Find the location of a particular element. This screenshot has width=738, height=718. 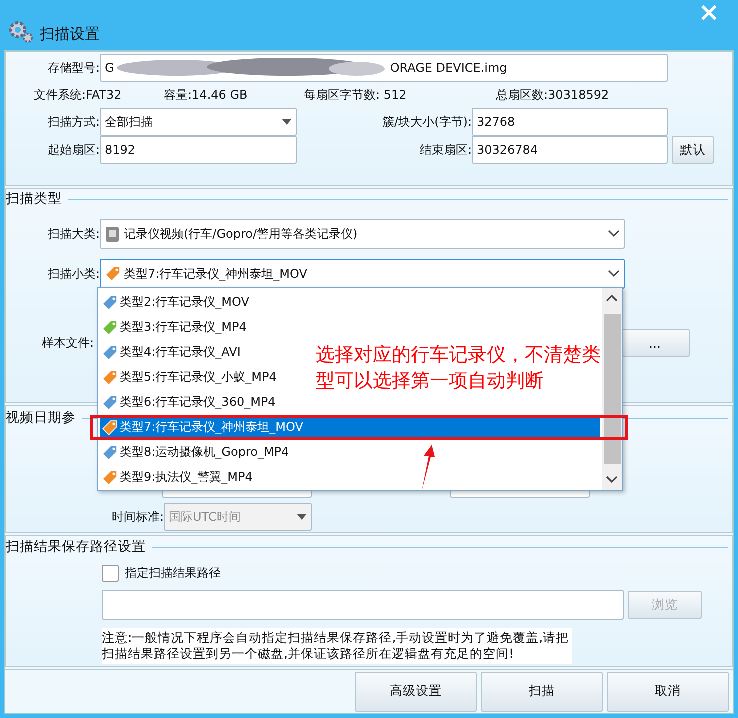

storage-field: G ORAGE DEVICE.img is located at coordinates (384, 68).